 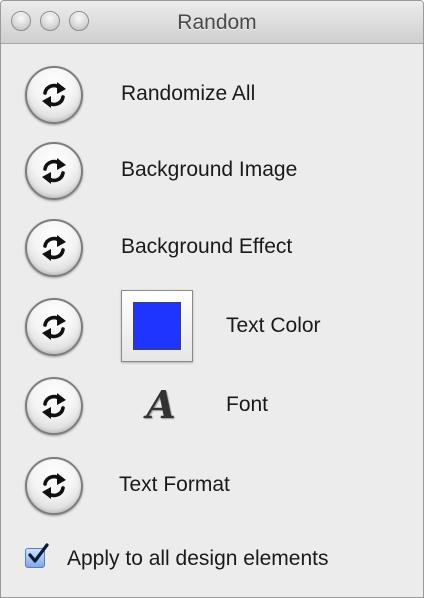 I want to click on background-image-label: Background Image, so click(x=209, y=169).